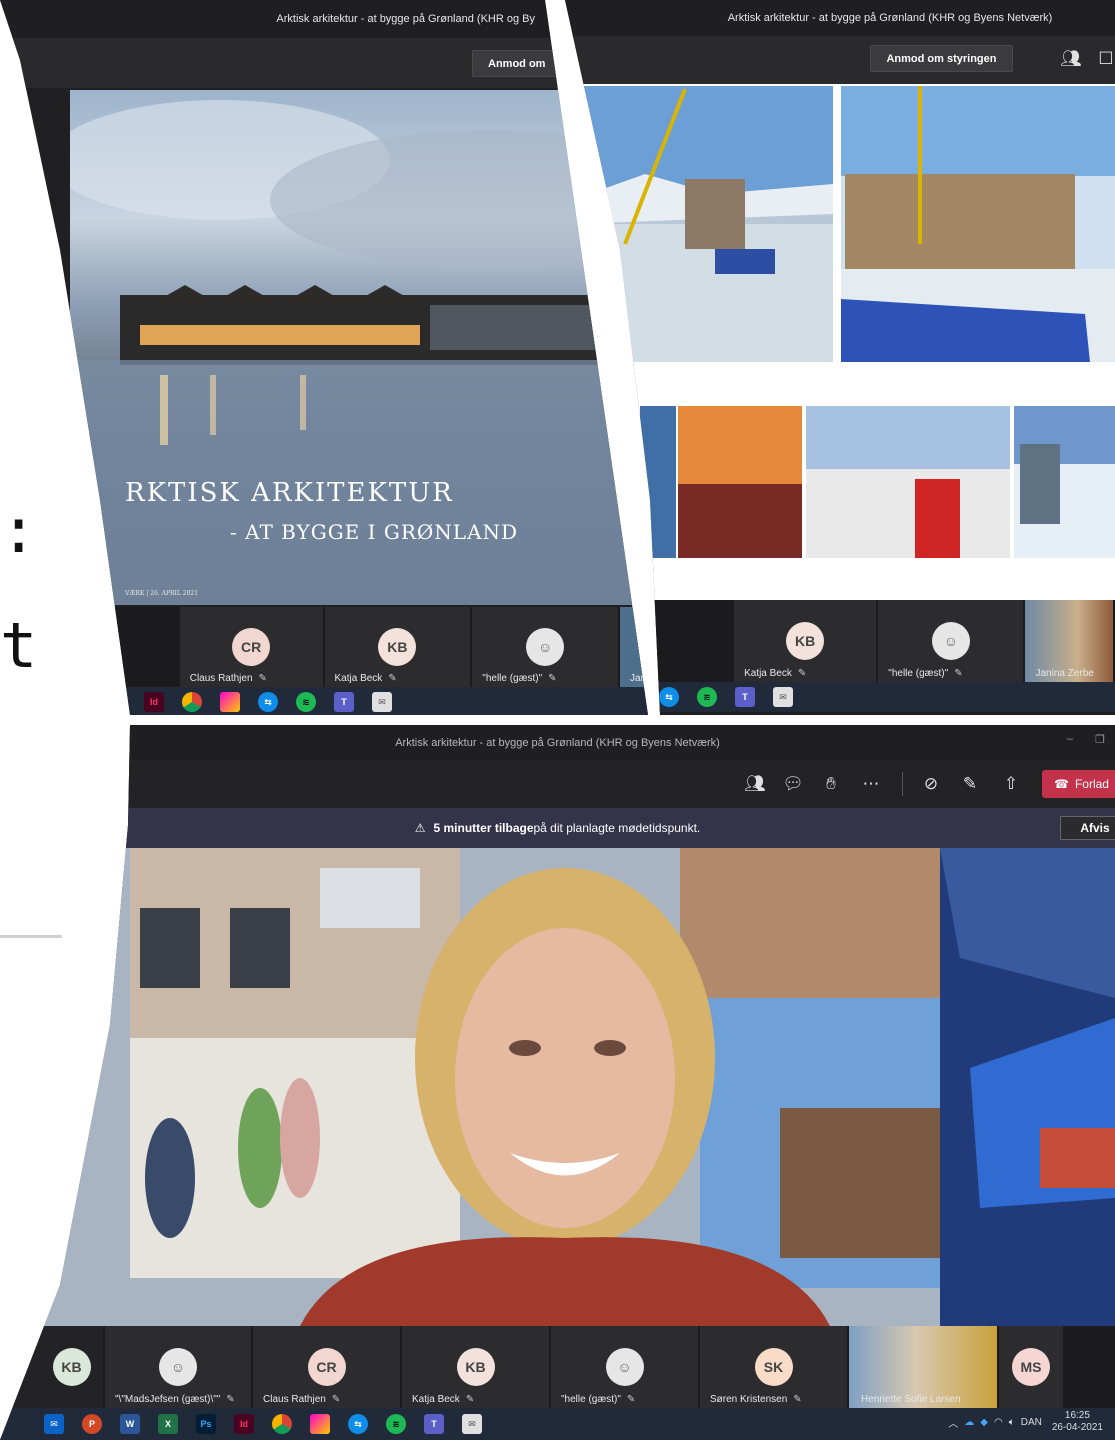 The height and width of the screenshot is (1440, 1115). Describe the element at coordinates (1104, 59) in the screenshot. I see `chat-icon: ☐` at that location.